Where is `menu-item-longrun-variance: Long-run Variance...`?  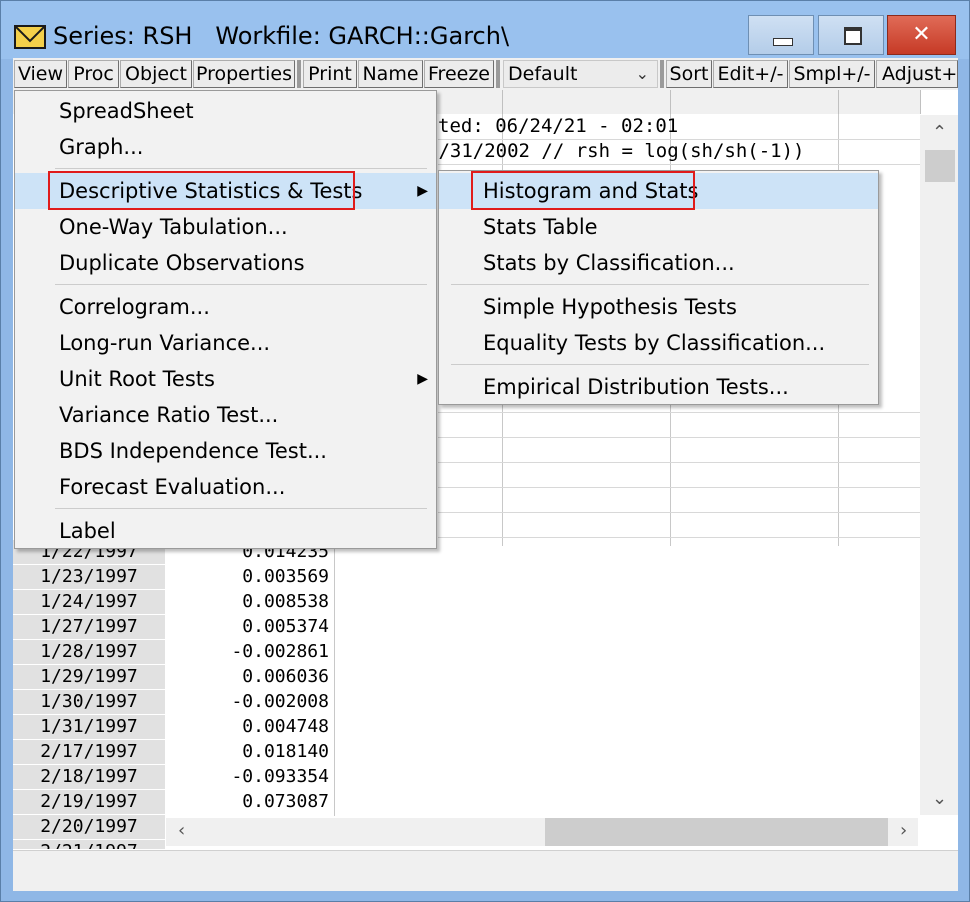 menu-item-longrun-variance: Long-run Variance... is located at coordinates (225, 343).